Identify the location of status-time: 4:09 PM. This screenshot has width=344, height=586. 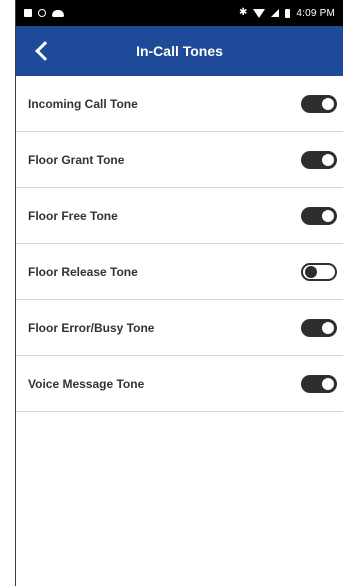
(315, 13).